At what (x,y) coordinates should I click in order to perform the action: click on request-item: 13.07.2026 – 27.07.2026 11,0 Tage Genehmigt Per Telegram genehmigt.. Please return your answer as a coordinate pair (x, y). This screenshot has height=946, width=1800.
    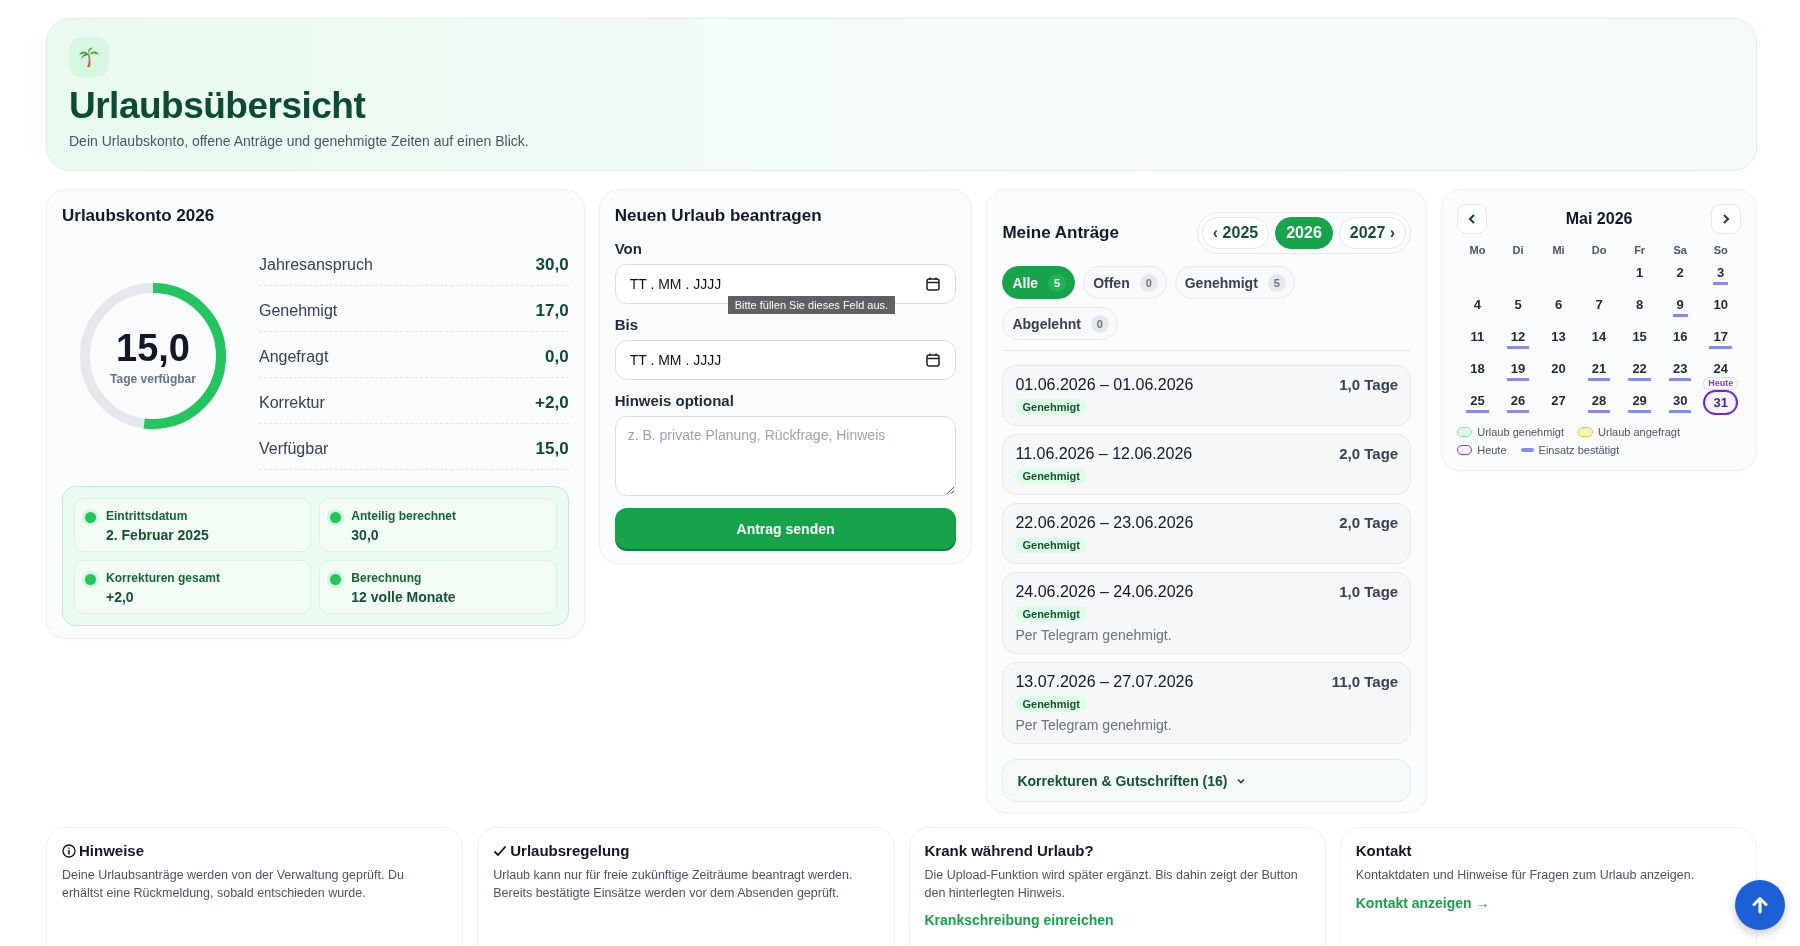
    Looking at the image, I should click on (1207, 703).